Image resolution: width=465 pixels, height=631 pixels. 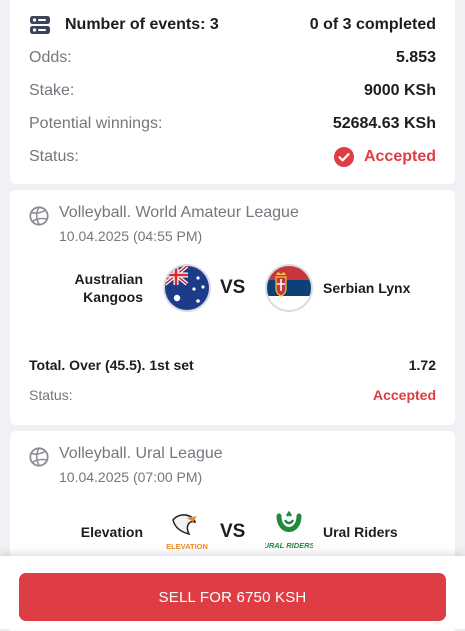 I want to click on event-status-row: Status: Accepted, so click(x=232, y=395).